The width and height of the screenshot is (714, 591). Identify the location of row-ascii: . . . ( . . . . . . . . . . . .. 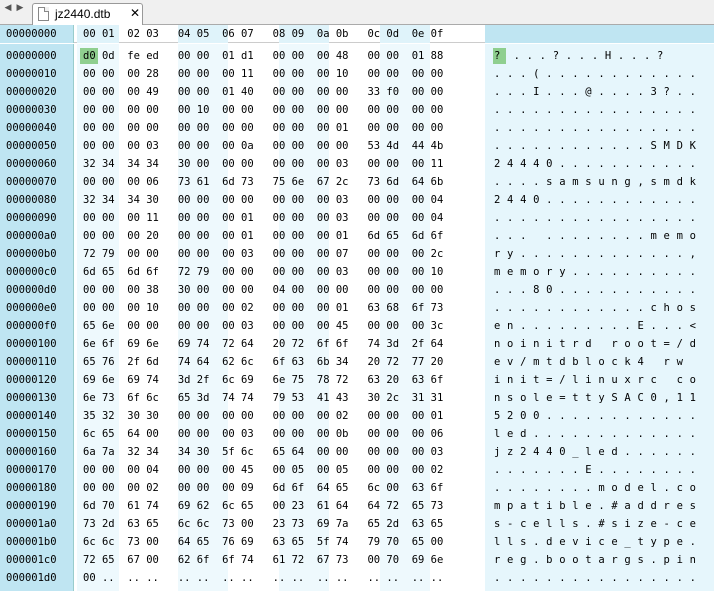
(595, 74).